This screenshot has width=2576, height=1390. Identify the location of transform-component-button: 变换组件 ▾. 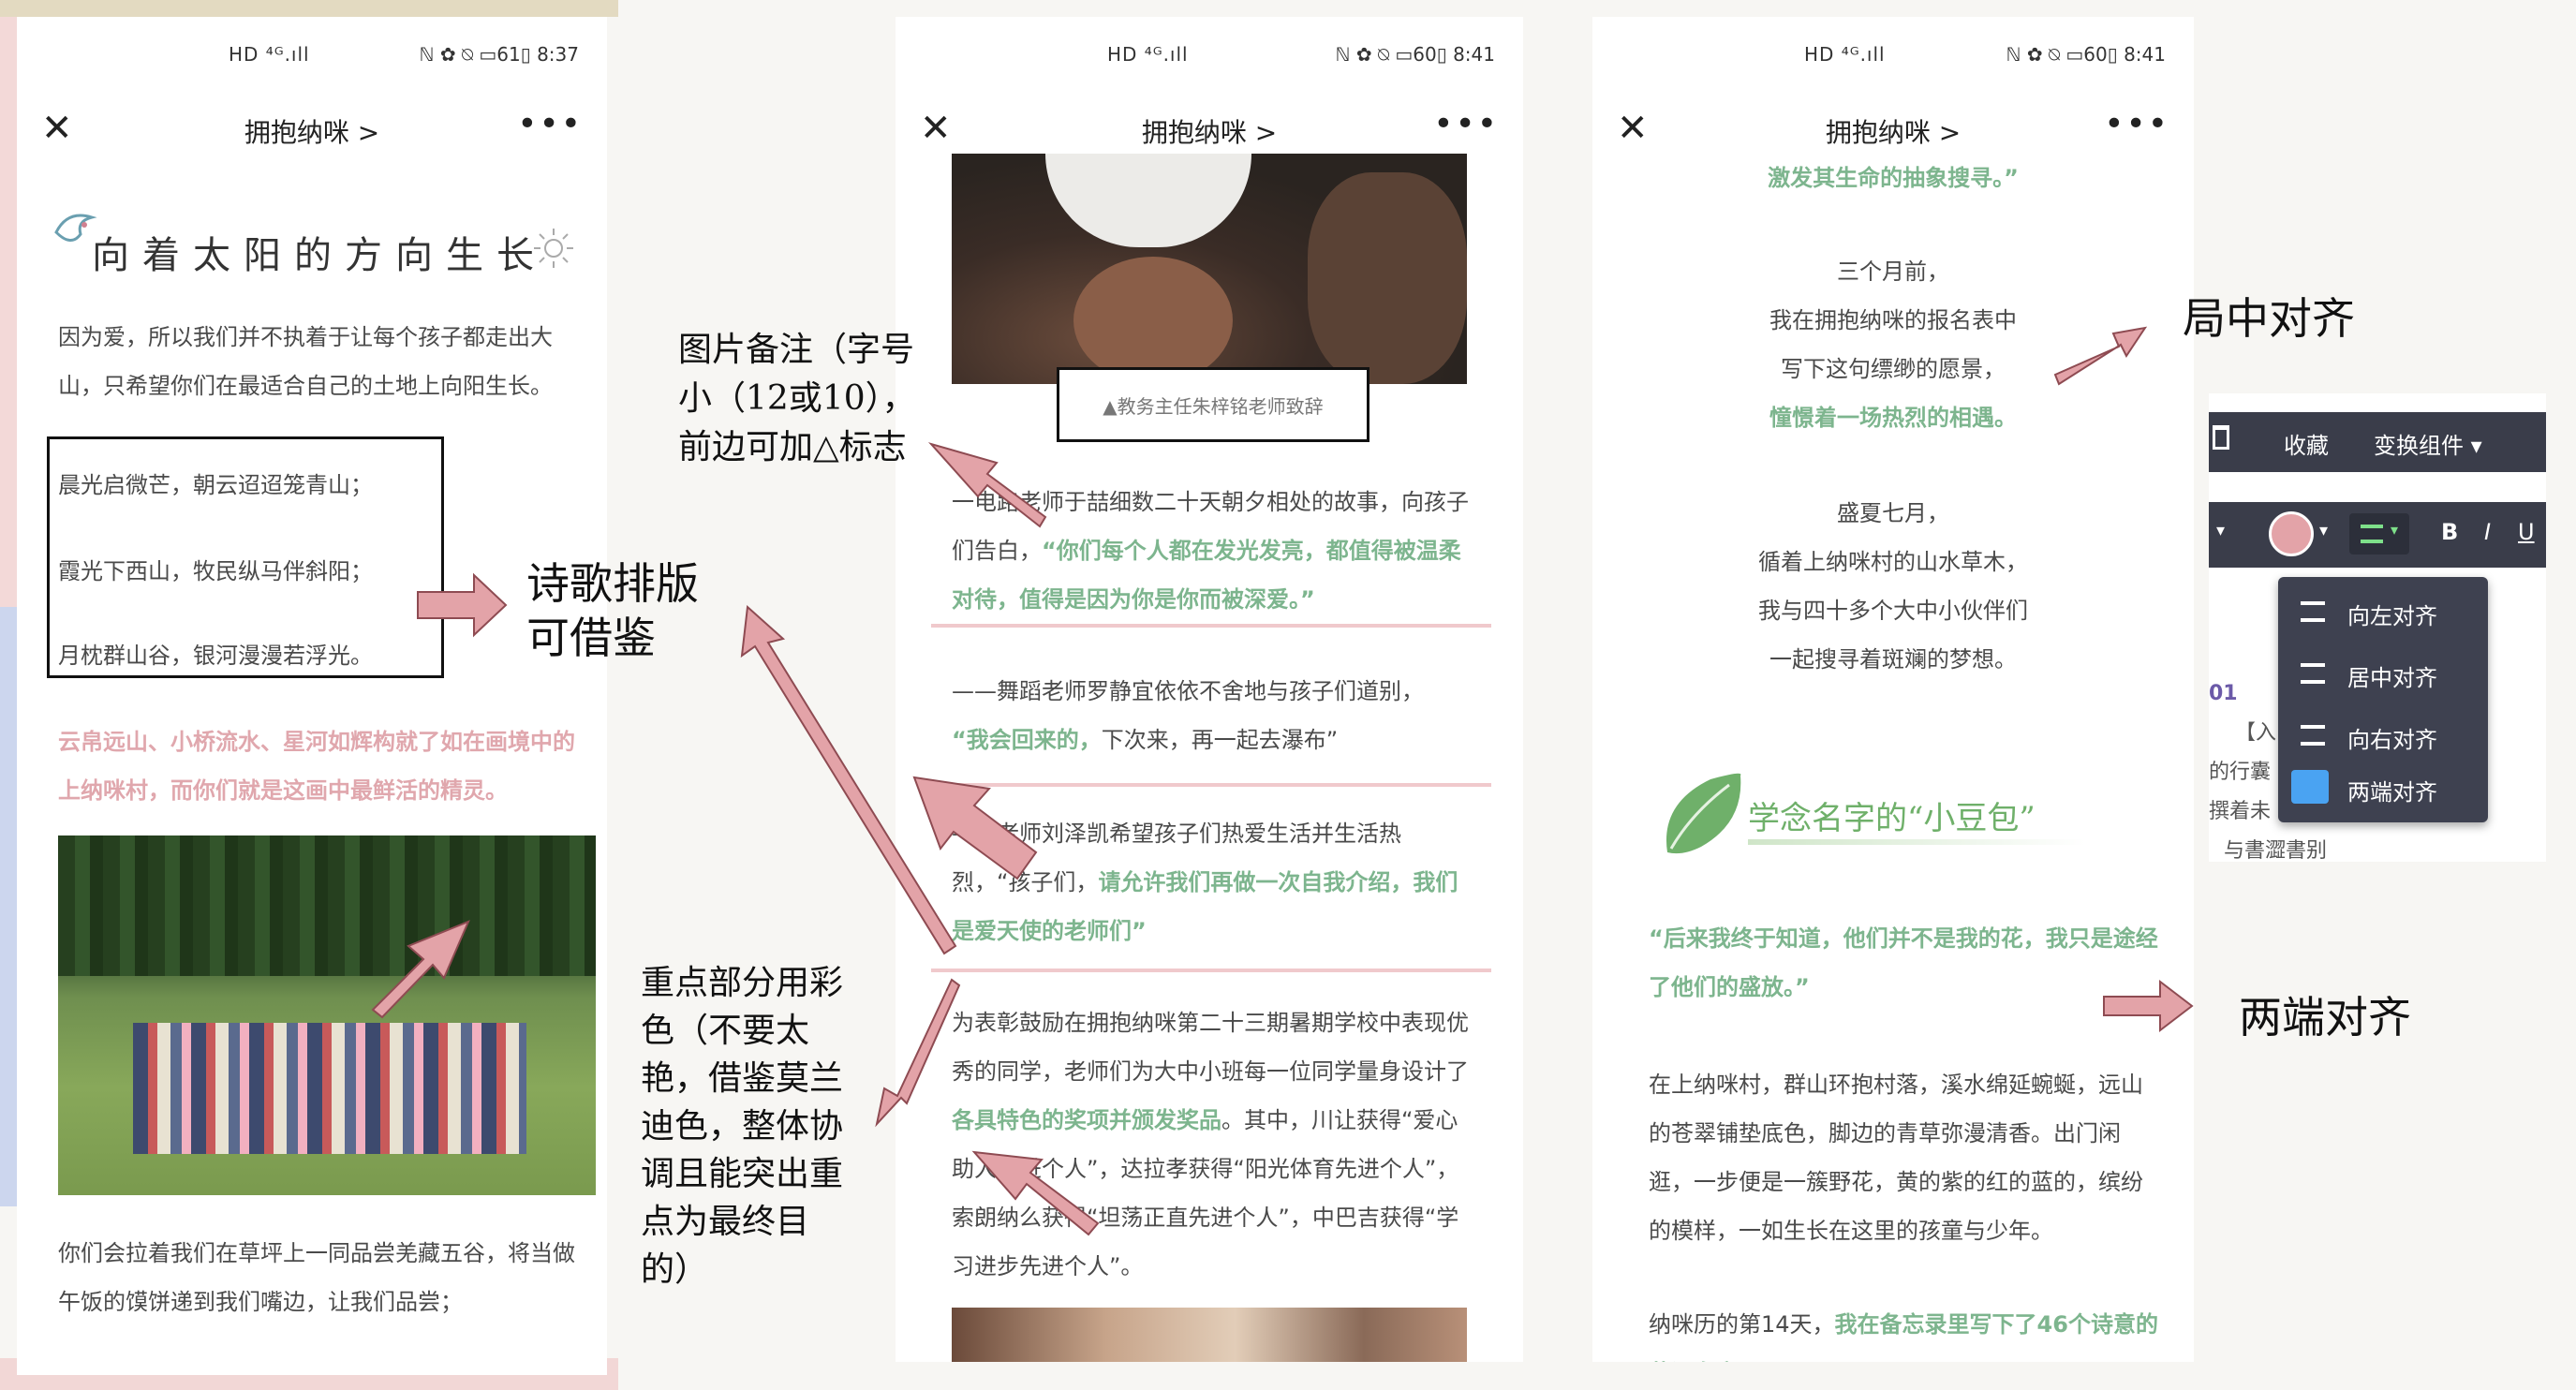
(2428, 444).